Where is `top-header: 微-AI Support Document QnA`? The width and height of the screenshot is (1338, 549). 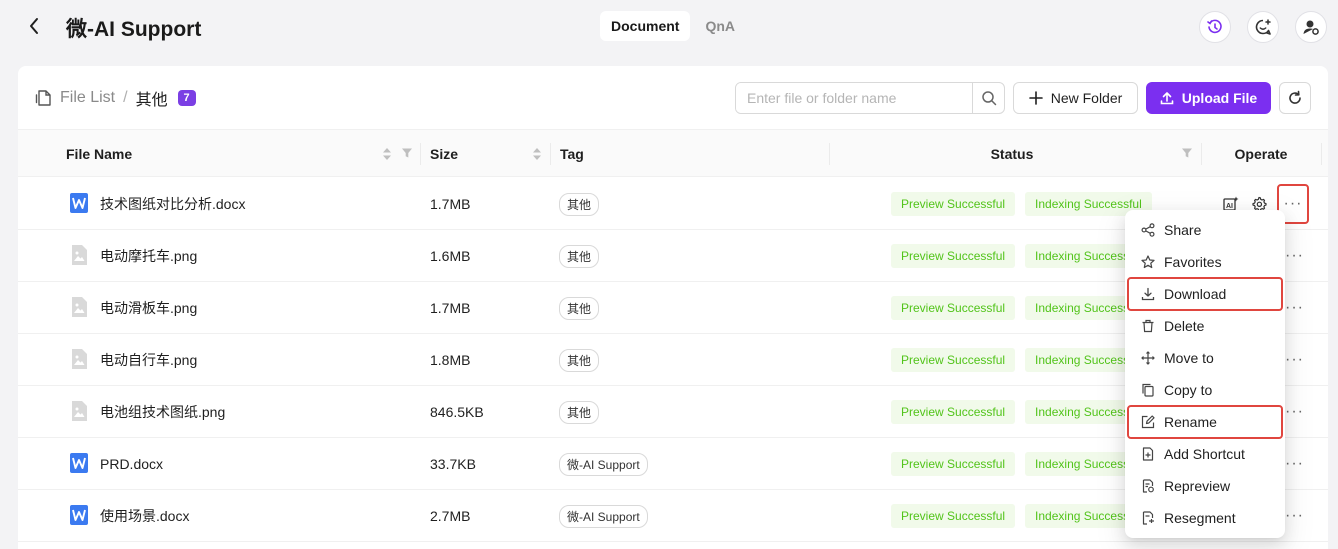 top-header: 微-AI Support Document QnA is located at coordinates (669, 28).